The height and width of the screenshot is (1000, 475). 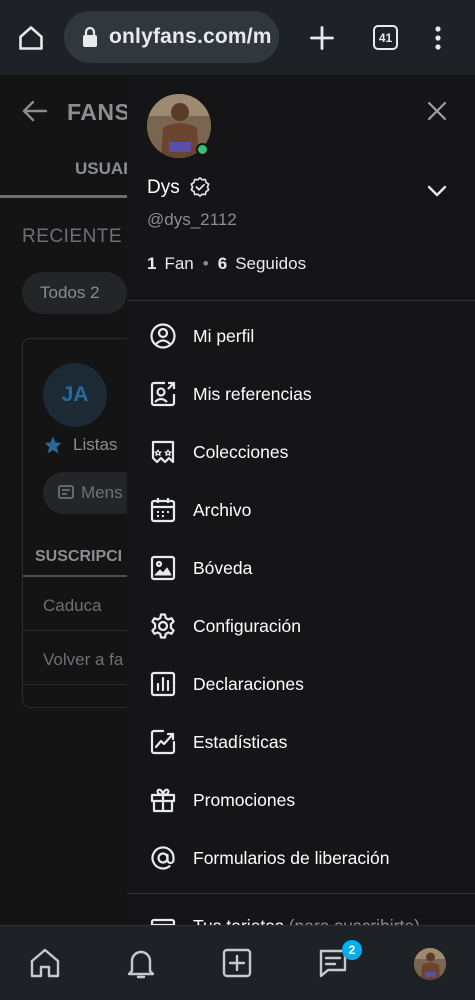 What do you see at coordinates (301, 742) in the screenshot?
I see `menu-item-statistics: Estadísticas` at bounding box center [301, 742].